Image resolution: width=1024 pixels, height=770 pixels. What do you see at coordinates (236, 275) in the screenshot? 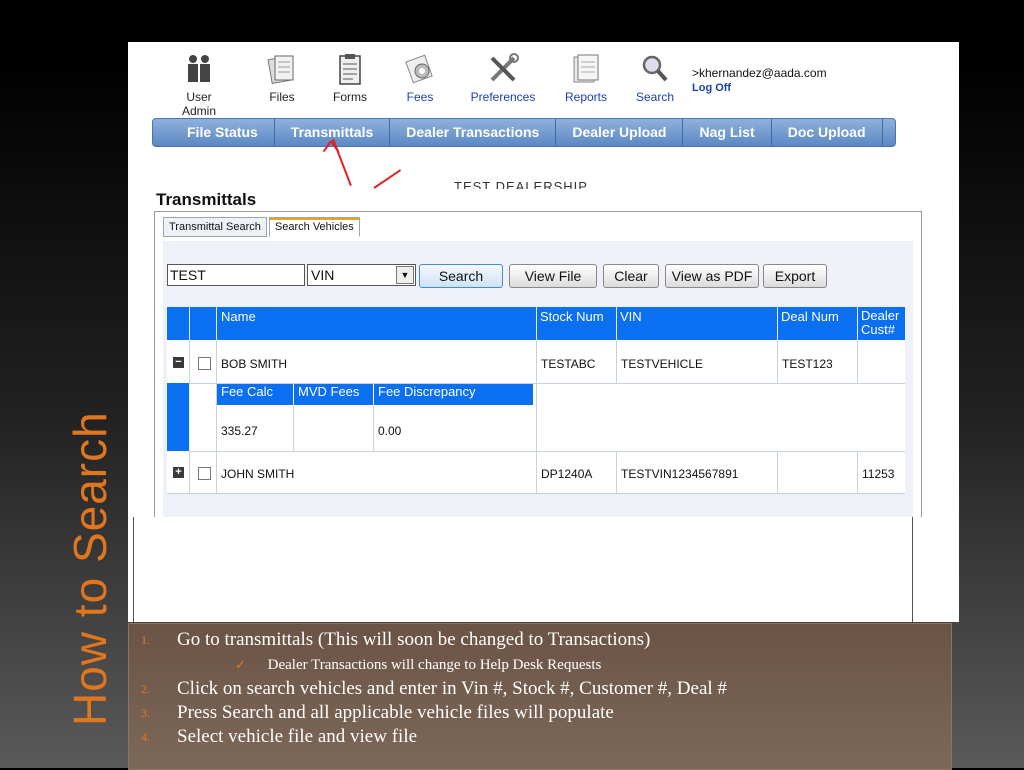
I see `search-input: TEST` at bounding box center [236, 275].